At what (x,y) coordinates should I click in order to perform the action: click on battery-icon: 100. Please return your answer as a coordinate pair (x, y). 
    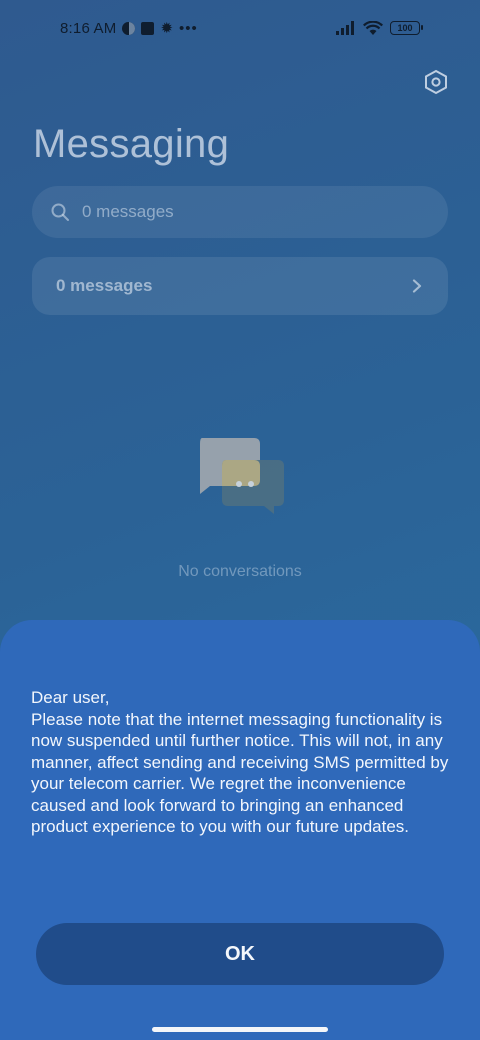
    Looking at the image, I should click on (406, 28).